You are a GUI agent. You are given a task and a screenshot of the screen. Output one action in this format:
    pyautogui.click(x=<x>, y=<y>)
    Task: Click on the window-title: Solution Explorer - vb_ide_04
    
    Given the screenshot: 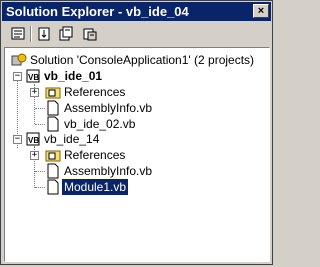 What is the action you would take?
    pyautogui.click(x=97, y=11)
    